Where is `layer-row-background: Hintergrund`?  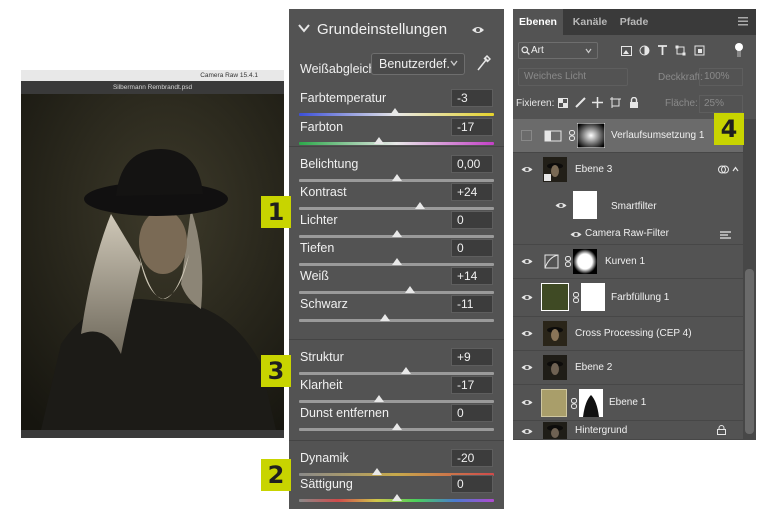
layer-row-background: Hintergrund is located at coordinates (628, 430).